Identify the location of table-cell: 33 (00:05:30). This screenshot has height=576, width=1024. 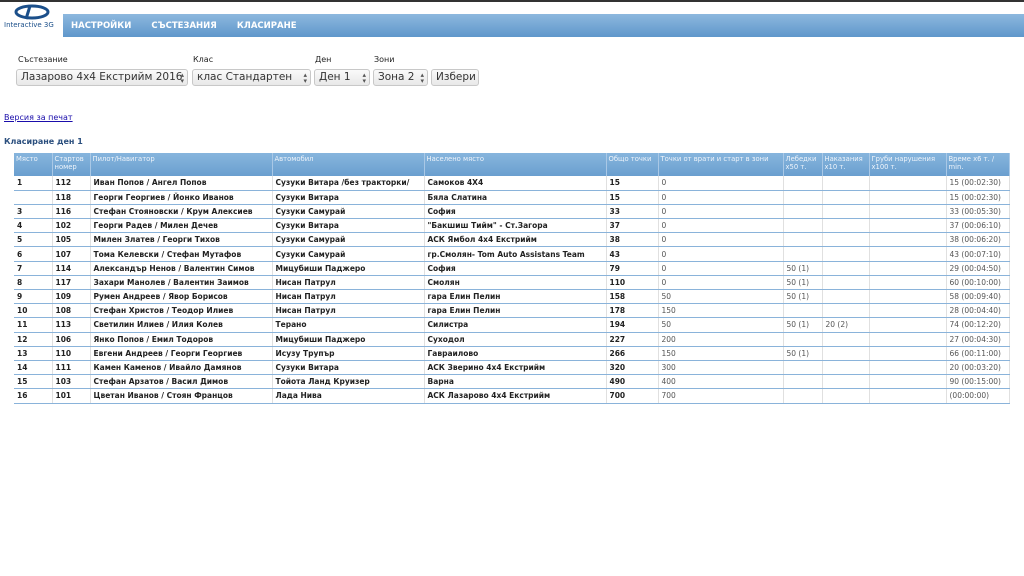
(978, 212).